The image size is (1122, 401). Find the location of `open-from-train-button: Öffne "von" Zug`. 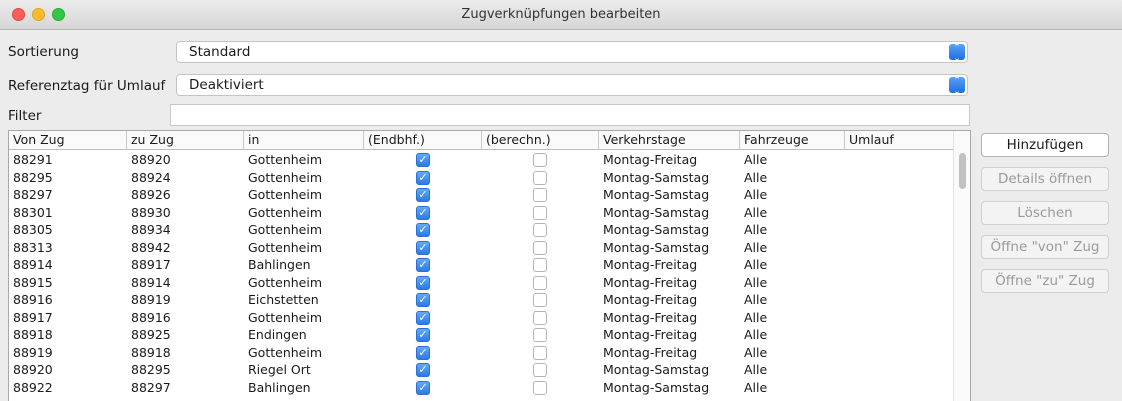

open-from-train-button: Öffne "von" Zug is located at coordinates (1045, 247).